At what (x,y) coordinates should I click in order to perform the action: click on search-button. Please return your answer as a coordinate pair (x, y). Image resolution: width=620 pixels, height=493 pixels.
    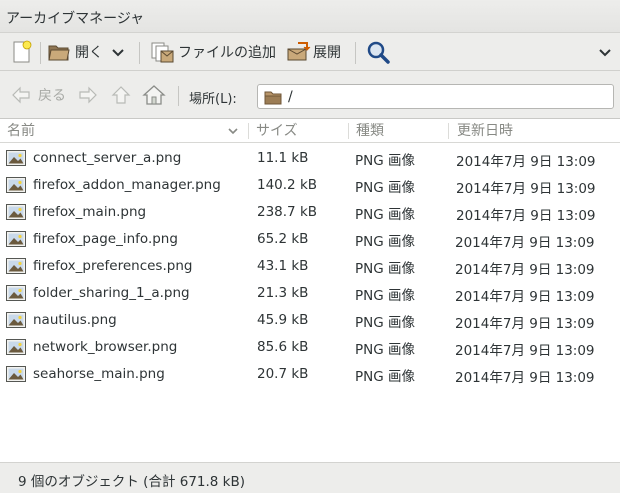
    Looking at the image, I should click on (378, 52).